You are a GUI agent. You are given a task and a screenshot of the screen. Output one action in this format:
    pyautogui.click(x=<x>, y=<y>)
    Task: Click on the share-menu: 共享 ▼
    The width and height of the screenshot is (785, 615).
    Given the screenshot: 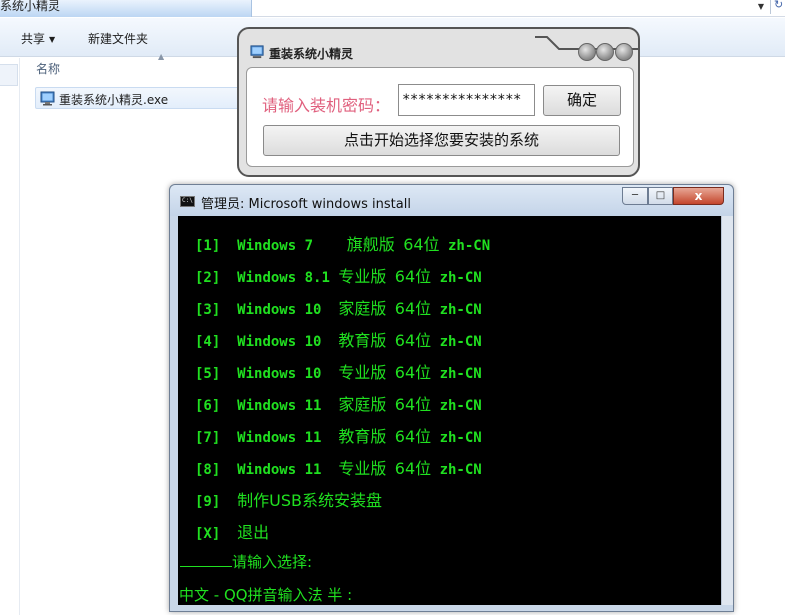 What is the action you would take?
    pyautogui.click(x=38, y=38)
    